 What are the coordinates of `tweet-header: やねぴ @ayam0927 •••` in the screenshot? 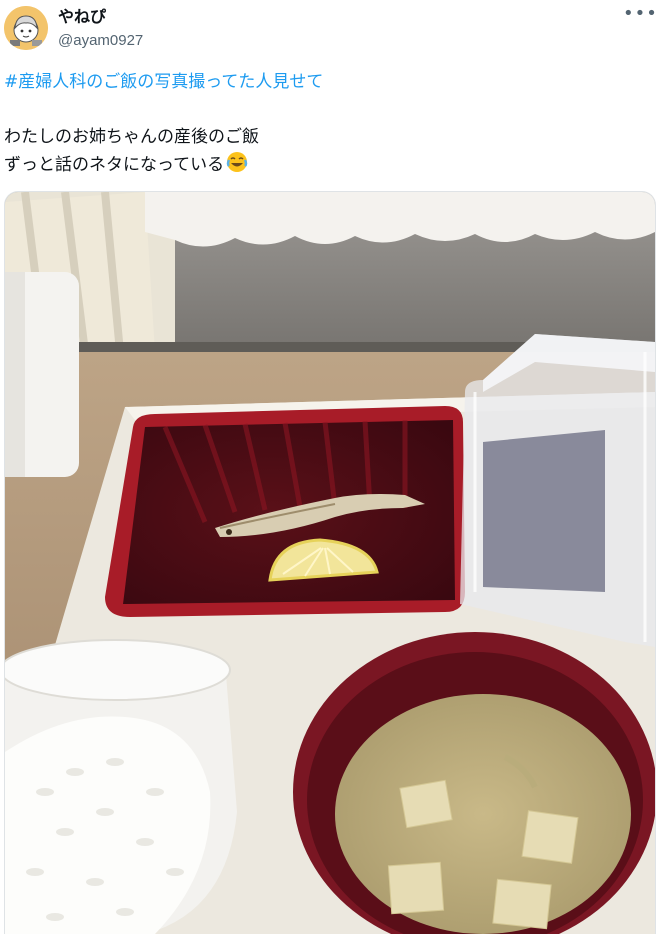 It's located at (330, 28).